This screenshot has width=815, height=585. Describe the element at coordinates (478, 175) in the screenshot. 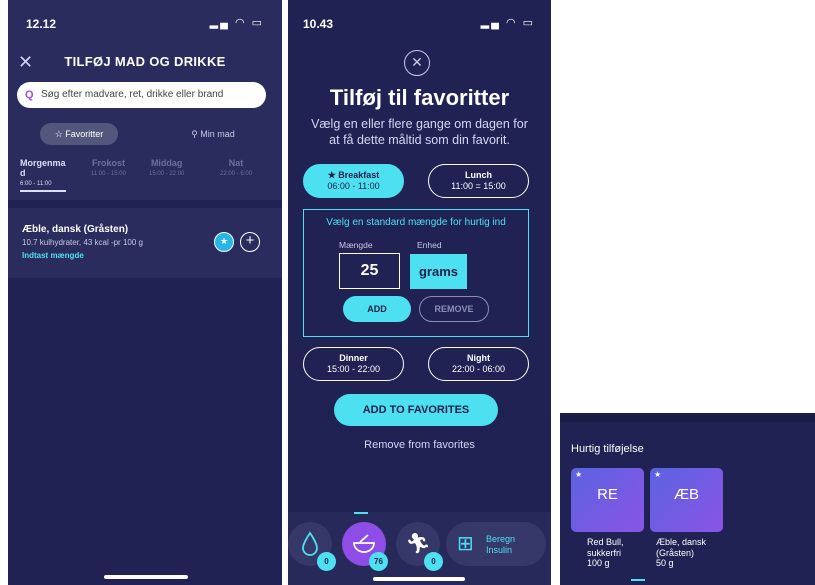

I see `slot-name: Lunch` at that location.